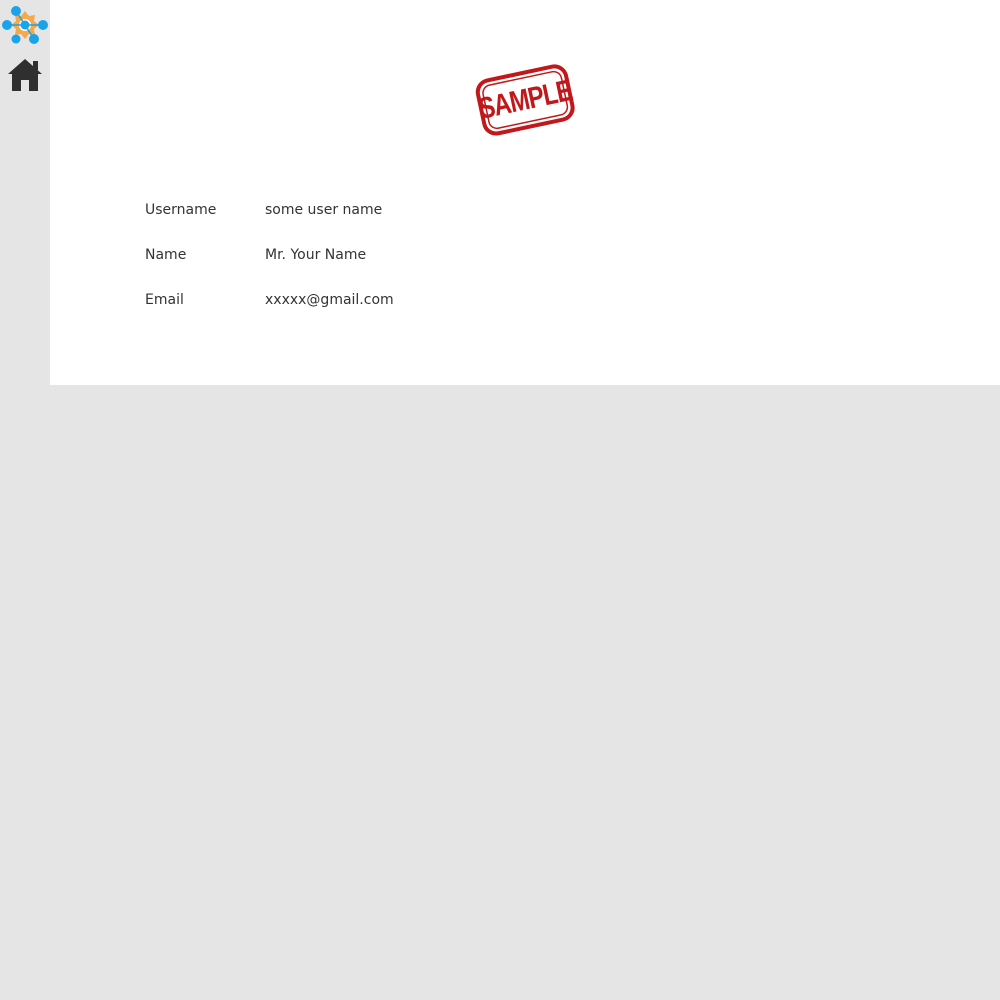 Image resolution: width=1000 pixels, height=1000 pixels. What do you see at coordinates (166, 255) in the screenshot?
I see `name-label: Name` at bounding box center [166, 255].